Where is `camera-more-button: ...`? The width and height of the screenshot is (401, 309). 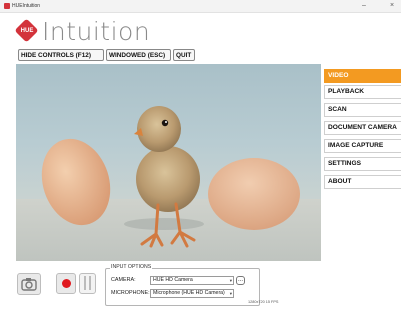
camera-more-button: ... is located at coordinates (240, 280).